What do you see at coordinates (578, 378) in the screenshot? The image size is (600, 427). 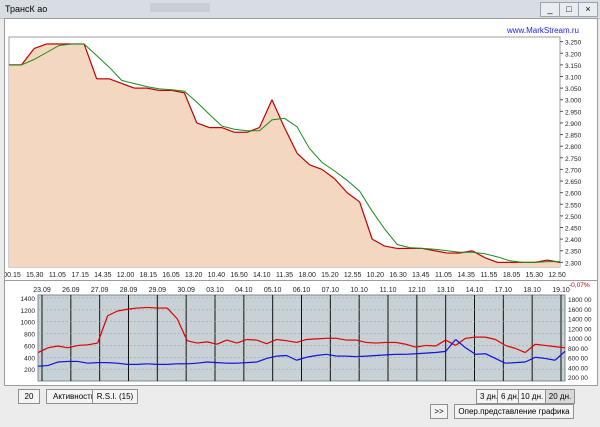 I see `volume-axis-label-right: 200 00` at bounding box center [578, 378].